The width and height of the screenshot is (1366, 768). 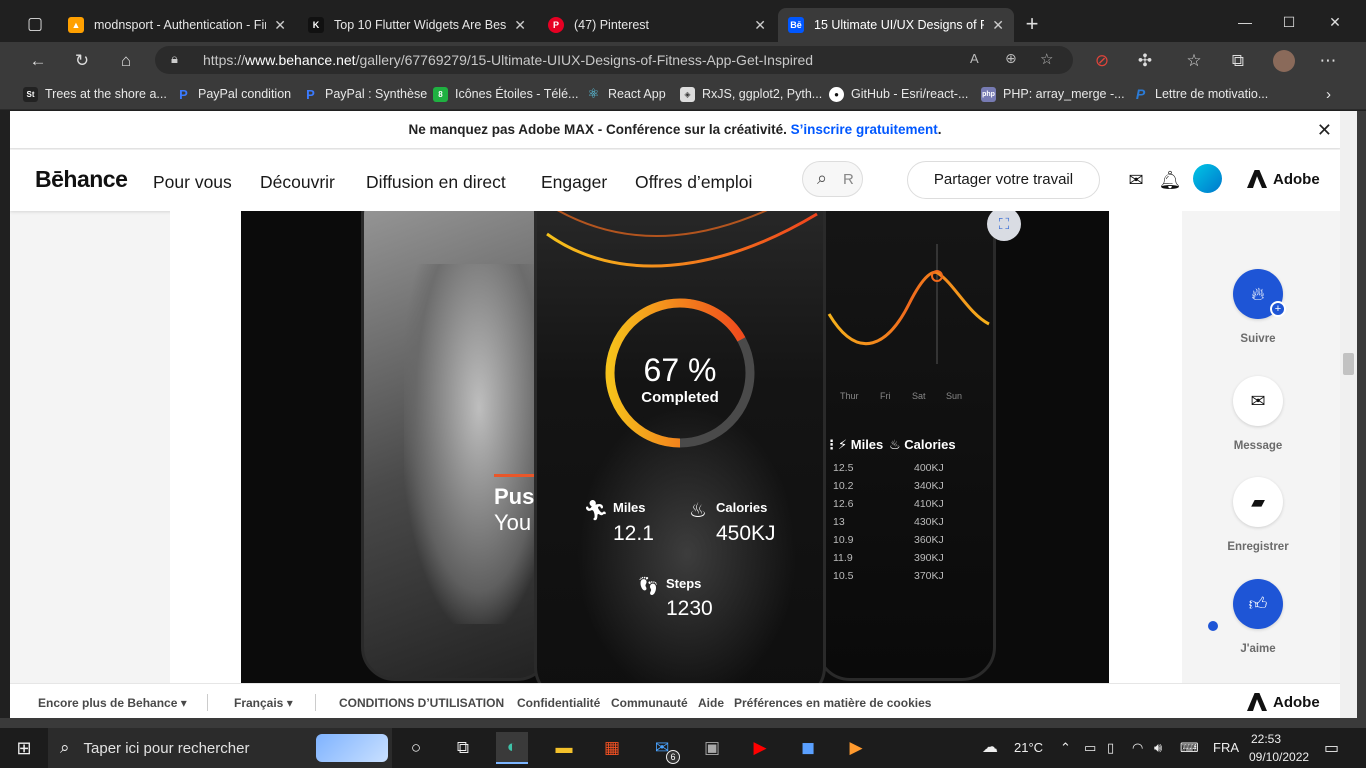 What do you see at coordinates (832, 703) in the screenshot?
I see `footer-cookies: Préférences en matière de cookies` at bounding box center [832, 703].